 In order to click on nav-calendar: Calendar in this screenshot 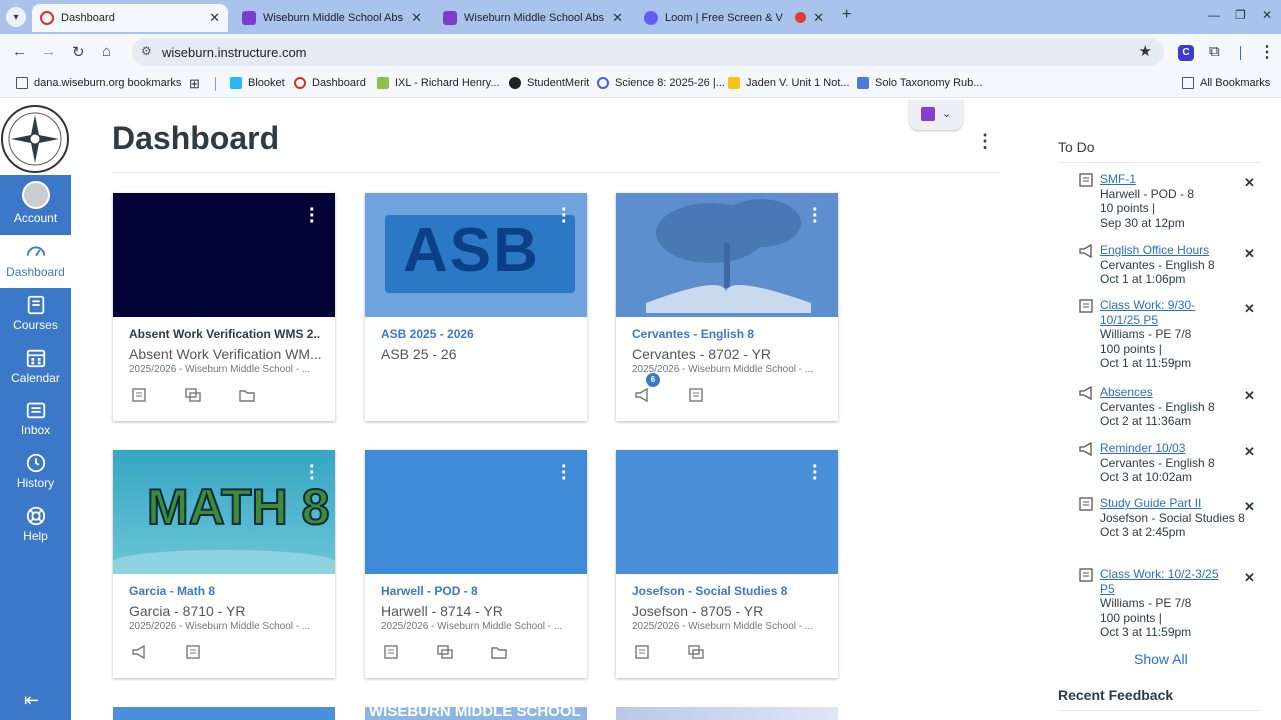, I will do `click(35, 367)`.